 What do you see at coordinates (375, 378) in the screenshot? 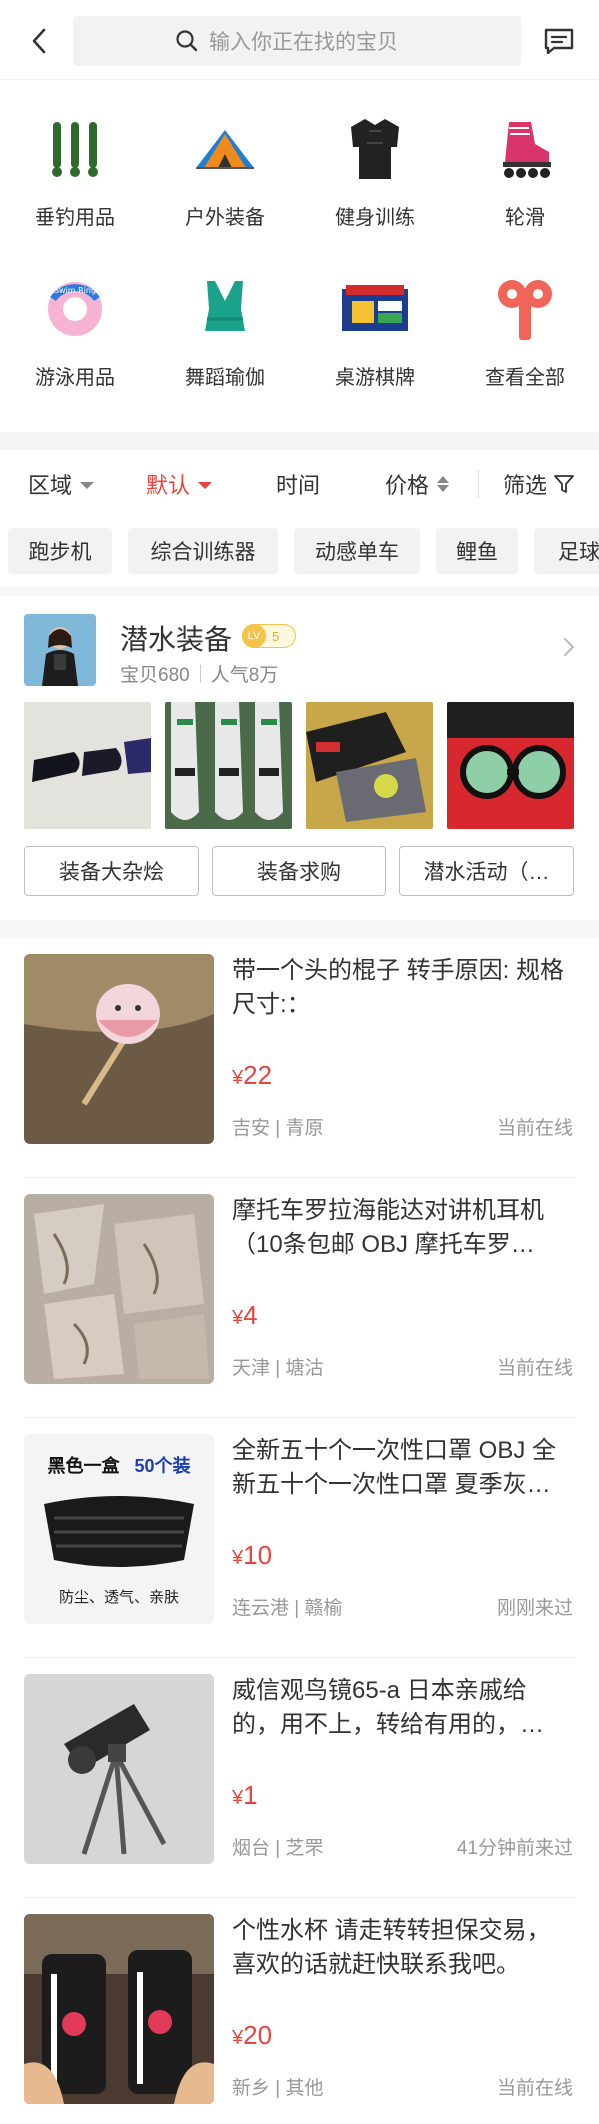
I see `category-label: 桌游棋牌` at bounding box center [375, 378].